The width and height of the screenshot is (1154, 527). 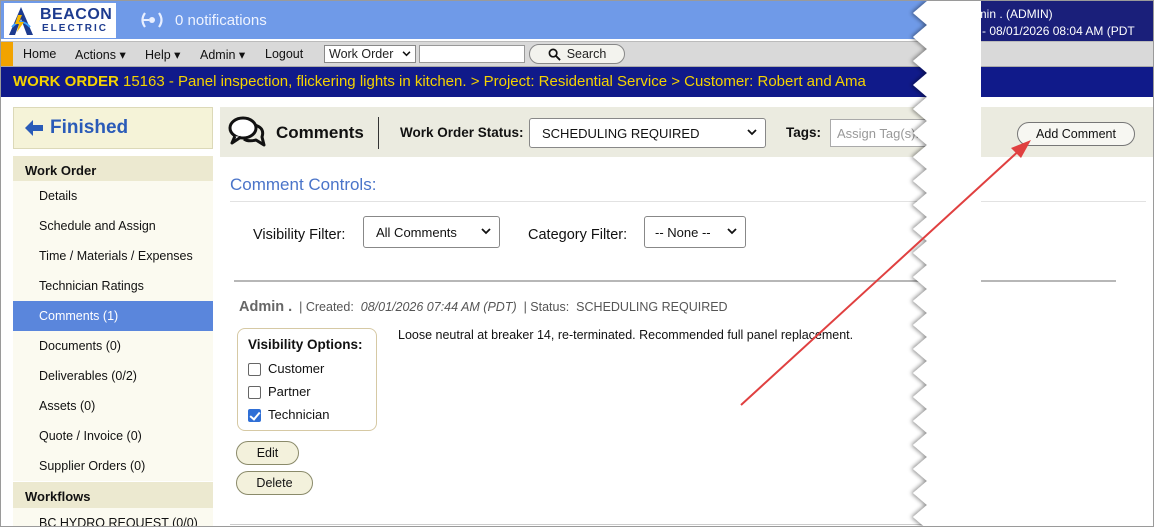 I want to click on beacon-logo-icon, so click(x=21, y=21).